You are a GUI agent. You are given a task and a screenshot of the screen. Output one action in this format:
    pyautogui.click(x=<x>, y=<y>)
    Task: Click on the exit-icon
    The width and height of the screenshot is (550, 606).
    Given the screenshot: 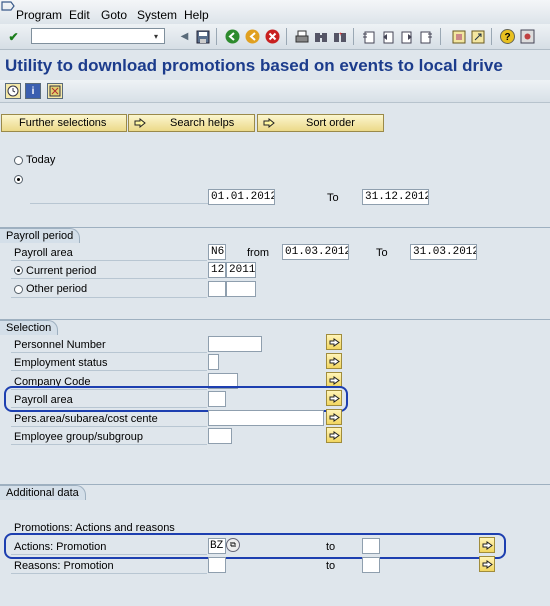 What is the action you would take?
    pyautogui.click(x=252, y=36)
    